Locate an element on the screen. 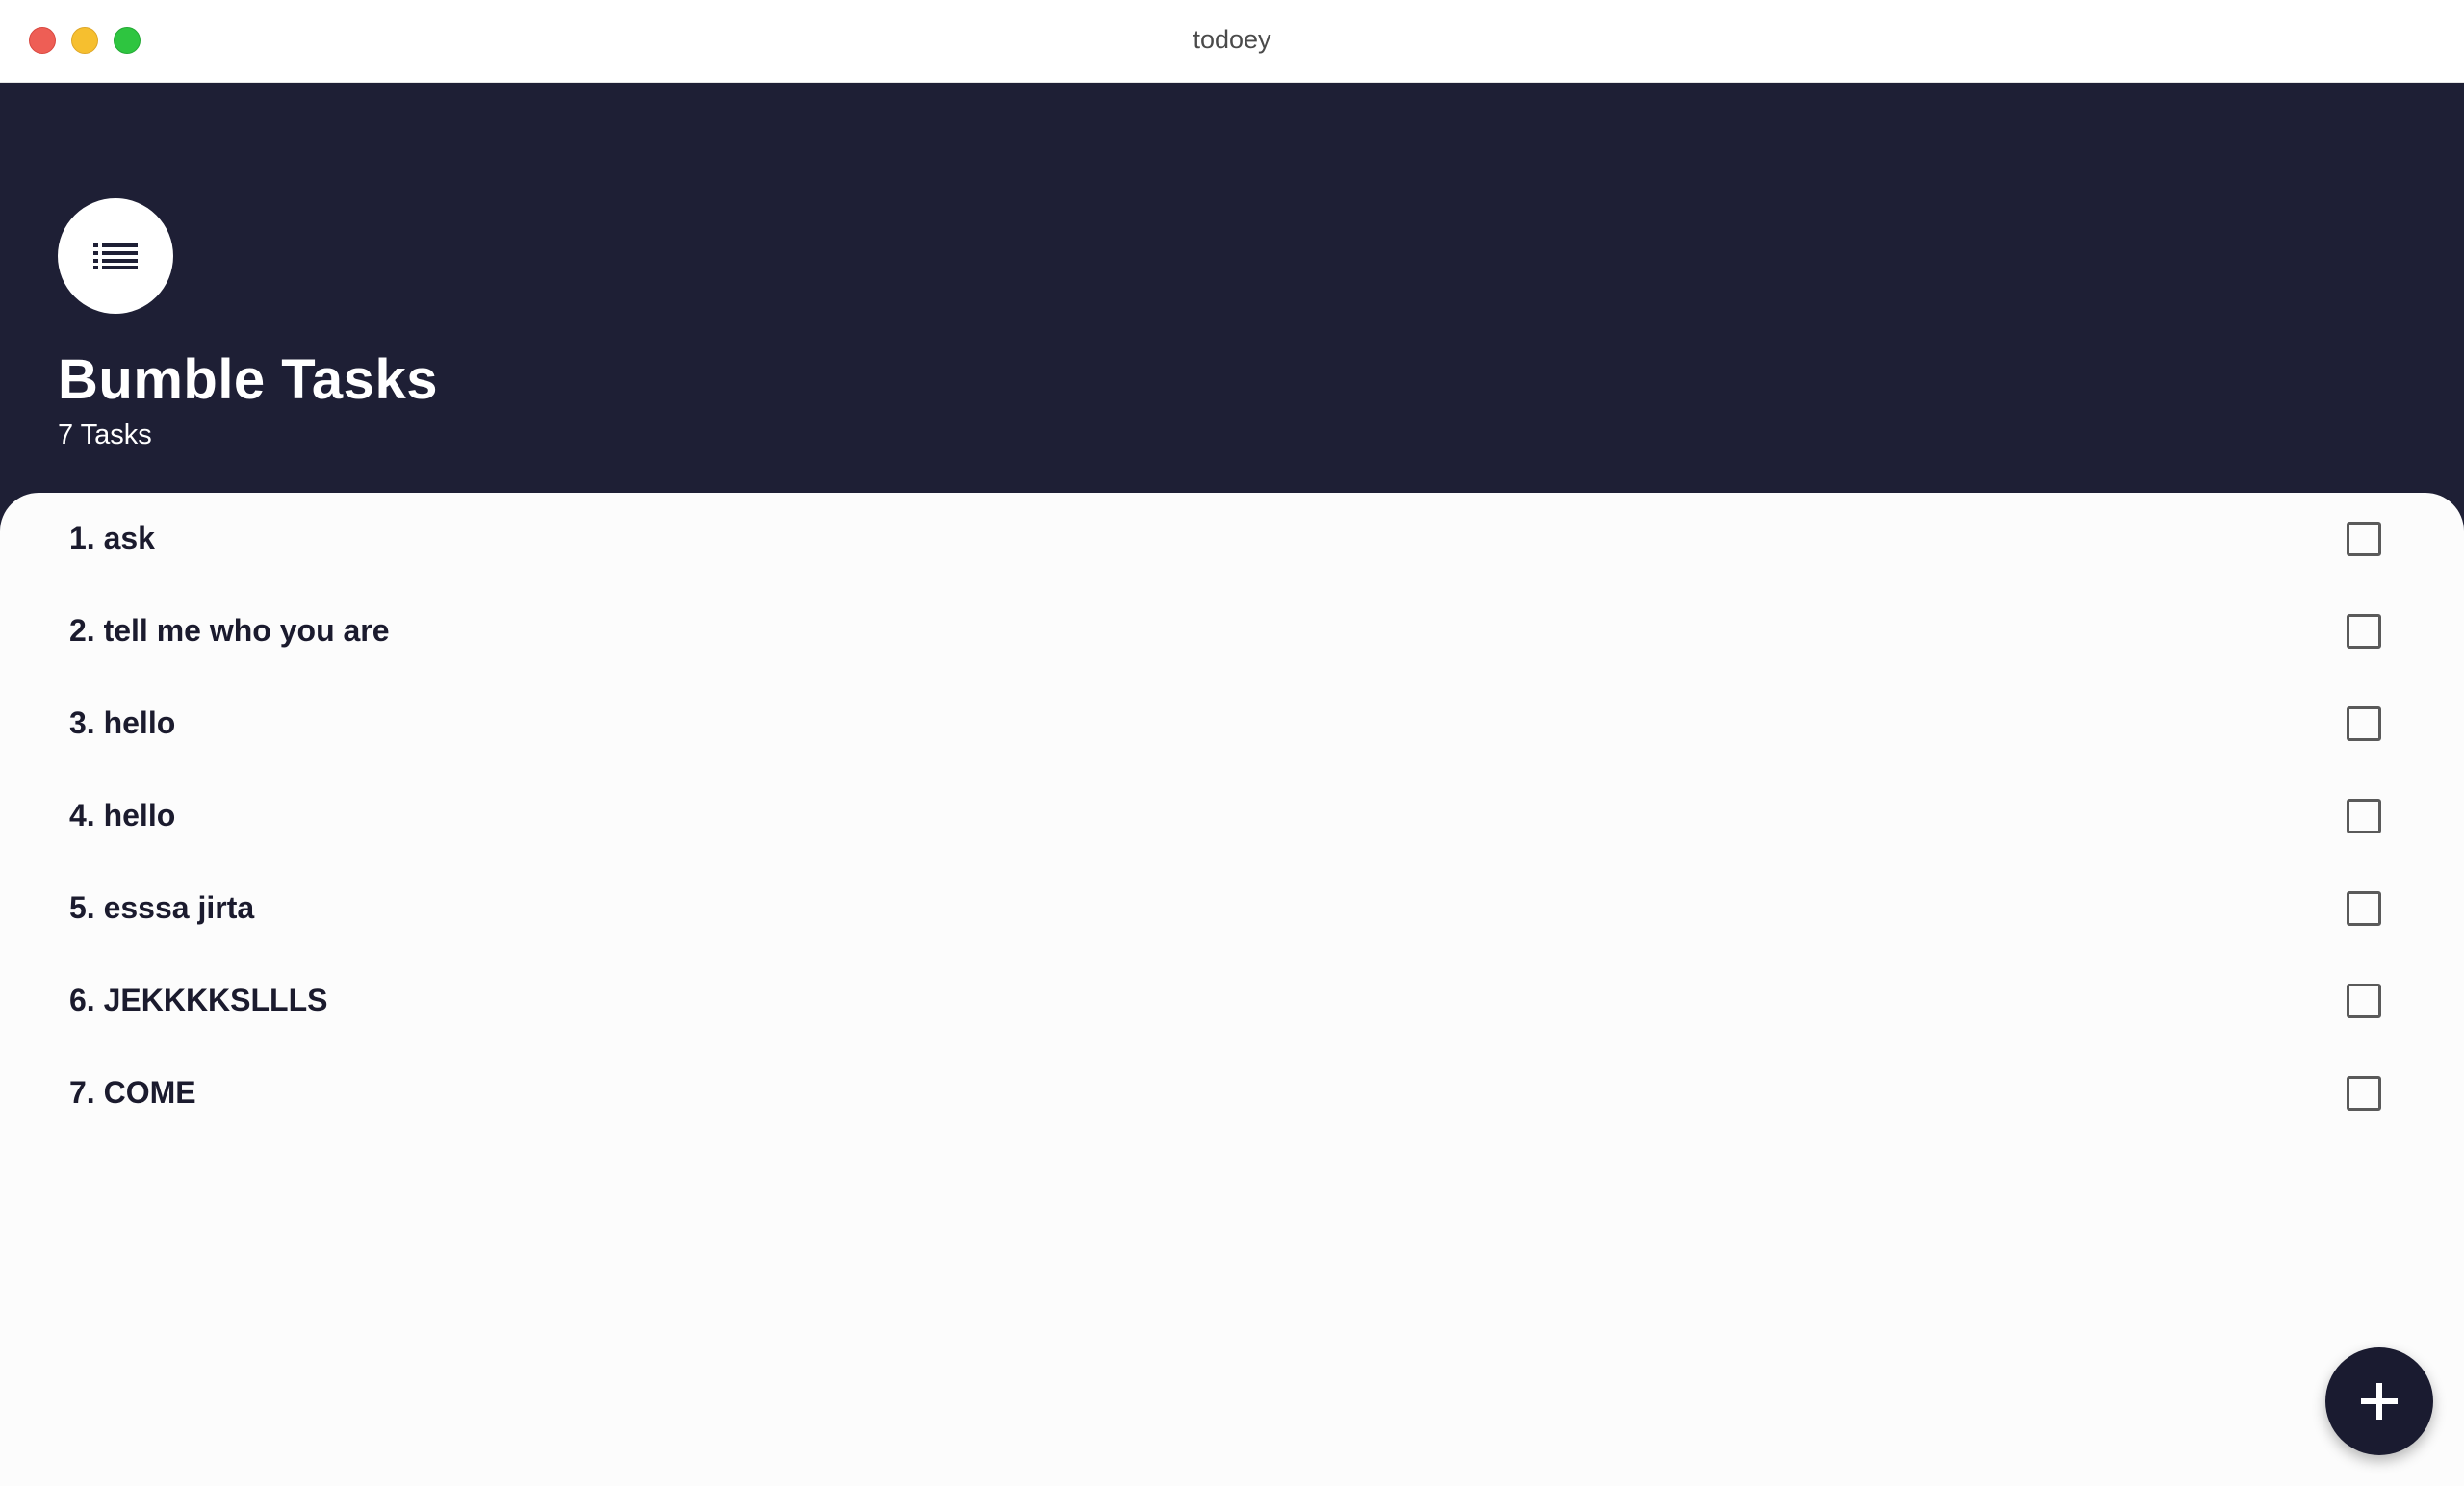 The image size is (2464, 1486). task-label: 5. esssa jirta is located at coordinates (162, 907).